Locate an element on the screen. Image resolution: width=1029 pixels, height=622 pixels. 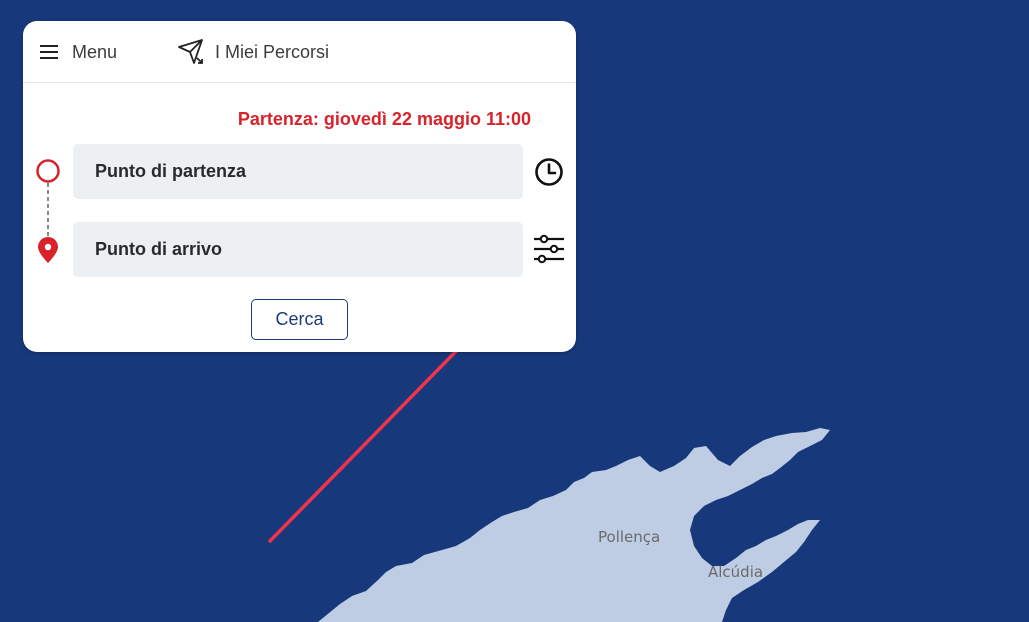
end-point-input is located at coordinates (298, 249).